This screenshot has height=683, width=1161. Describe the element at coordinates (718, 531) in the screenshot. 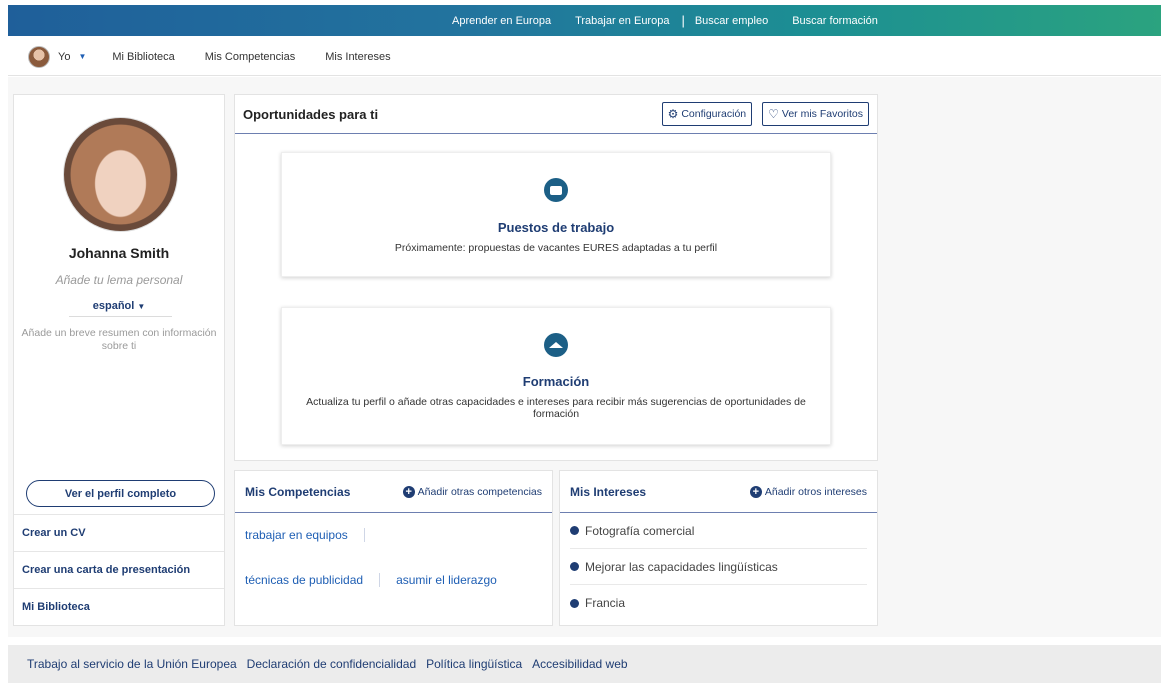

I see `list-item: Fotografía comercial` at that location.